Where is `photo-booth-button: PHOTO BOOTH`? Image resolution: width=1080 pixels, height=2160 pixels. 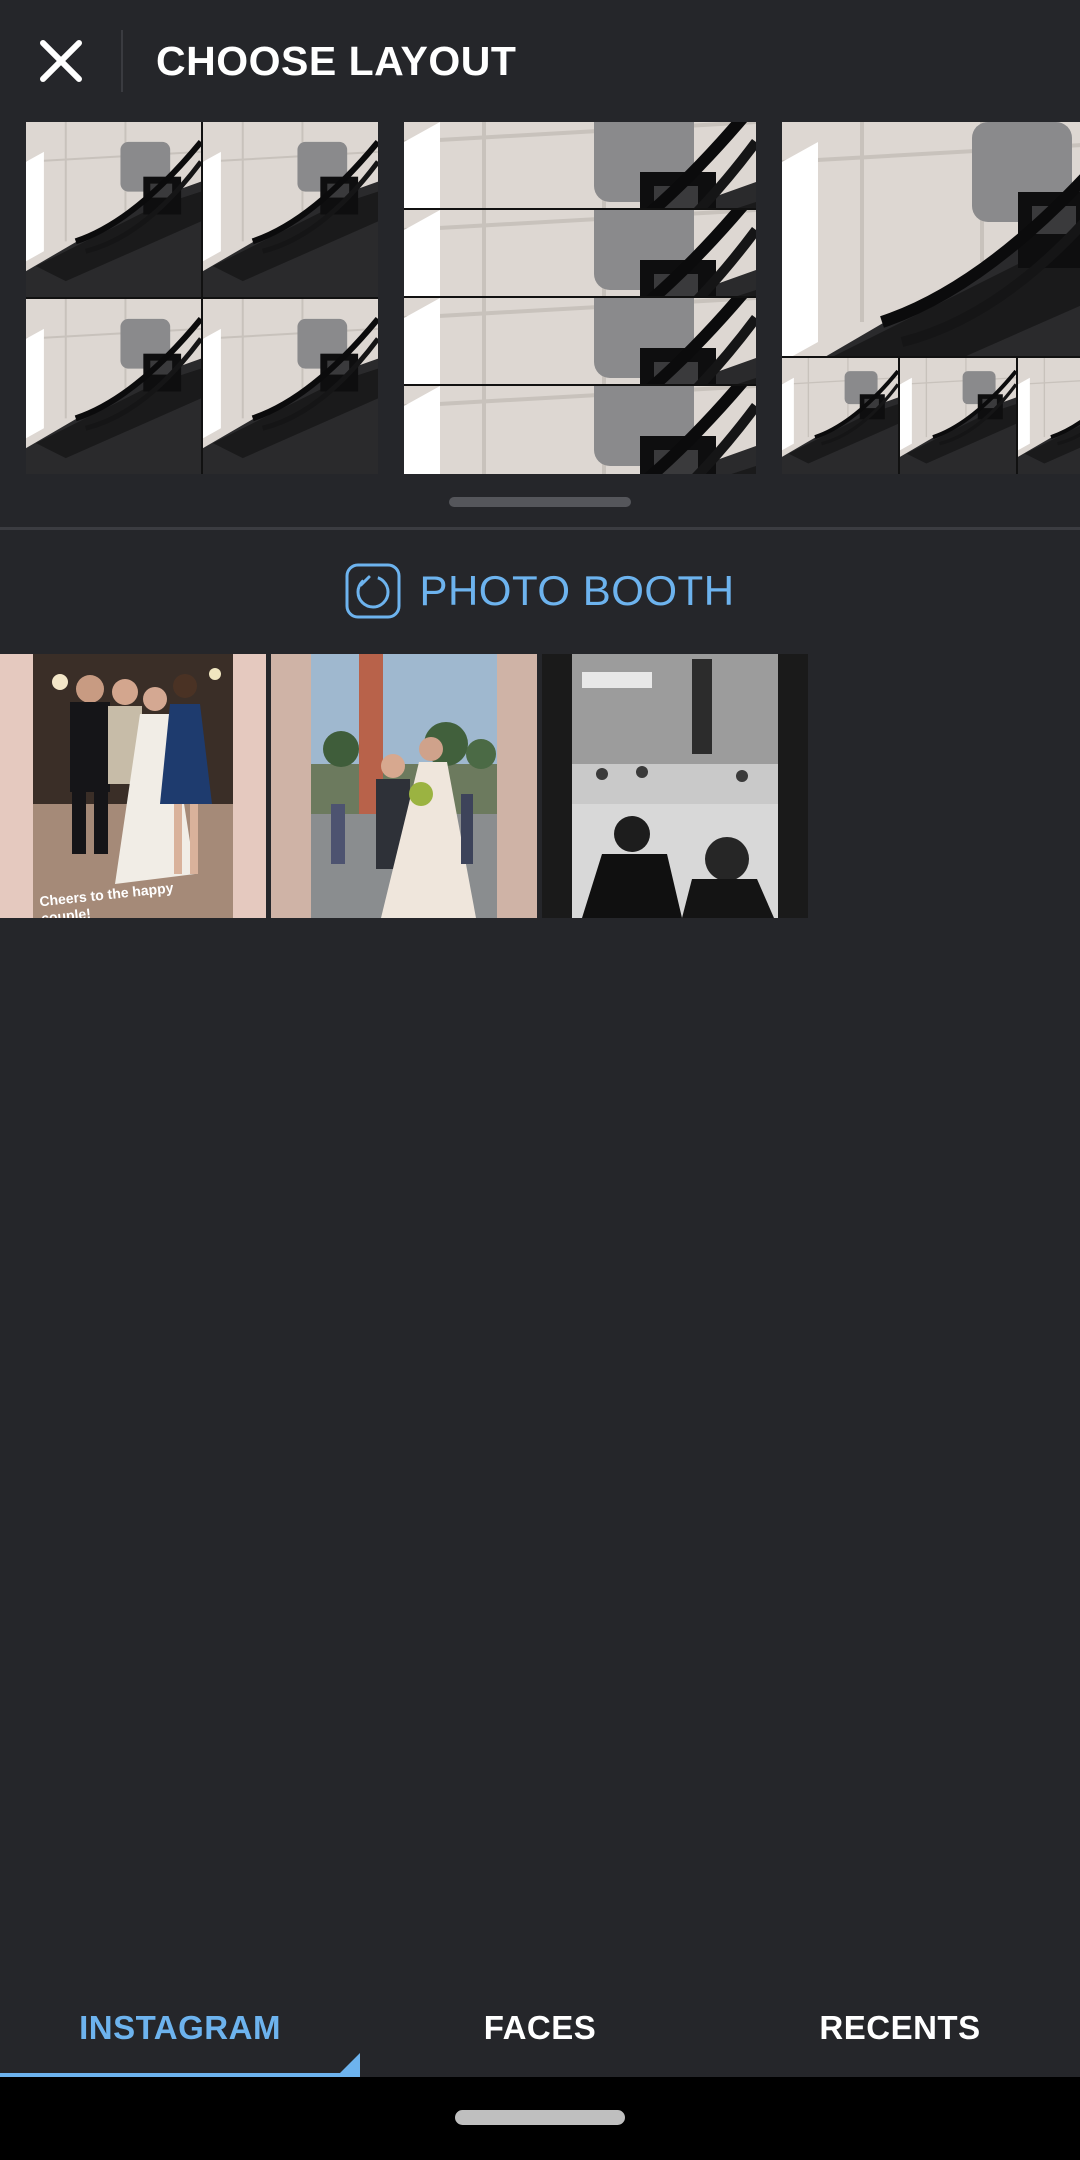
photo-booth-button: PHOTO BOOTH is located at coordinates (540, 591).